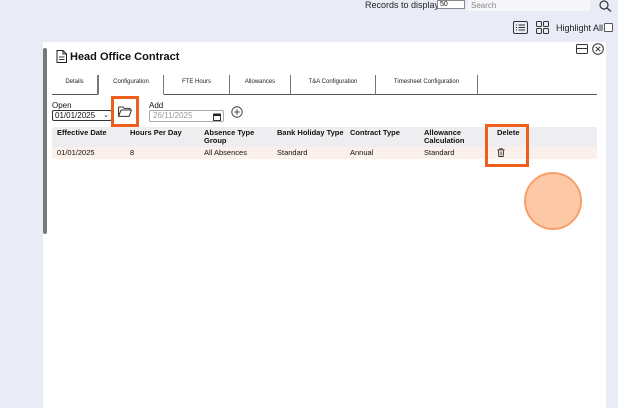 The image size is (618, 408). I want to click on header-contract-type: Contract Type, so click(375, 133).